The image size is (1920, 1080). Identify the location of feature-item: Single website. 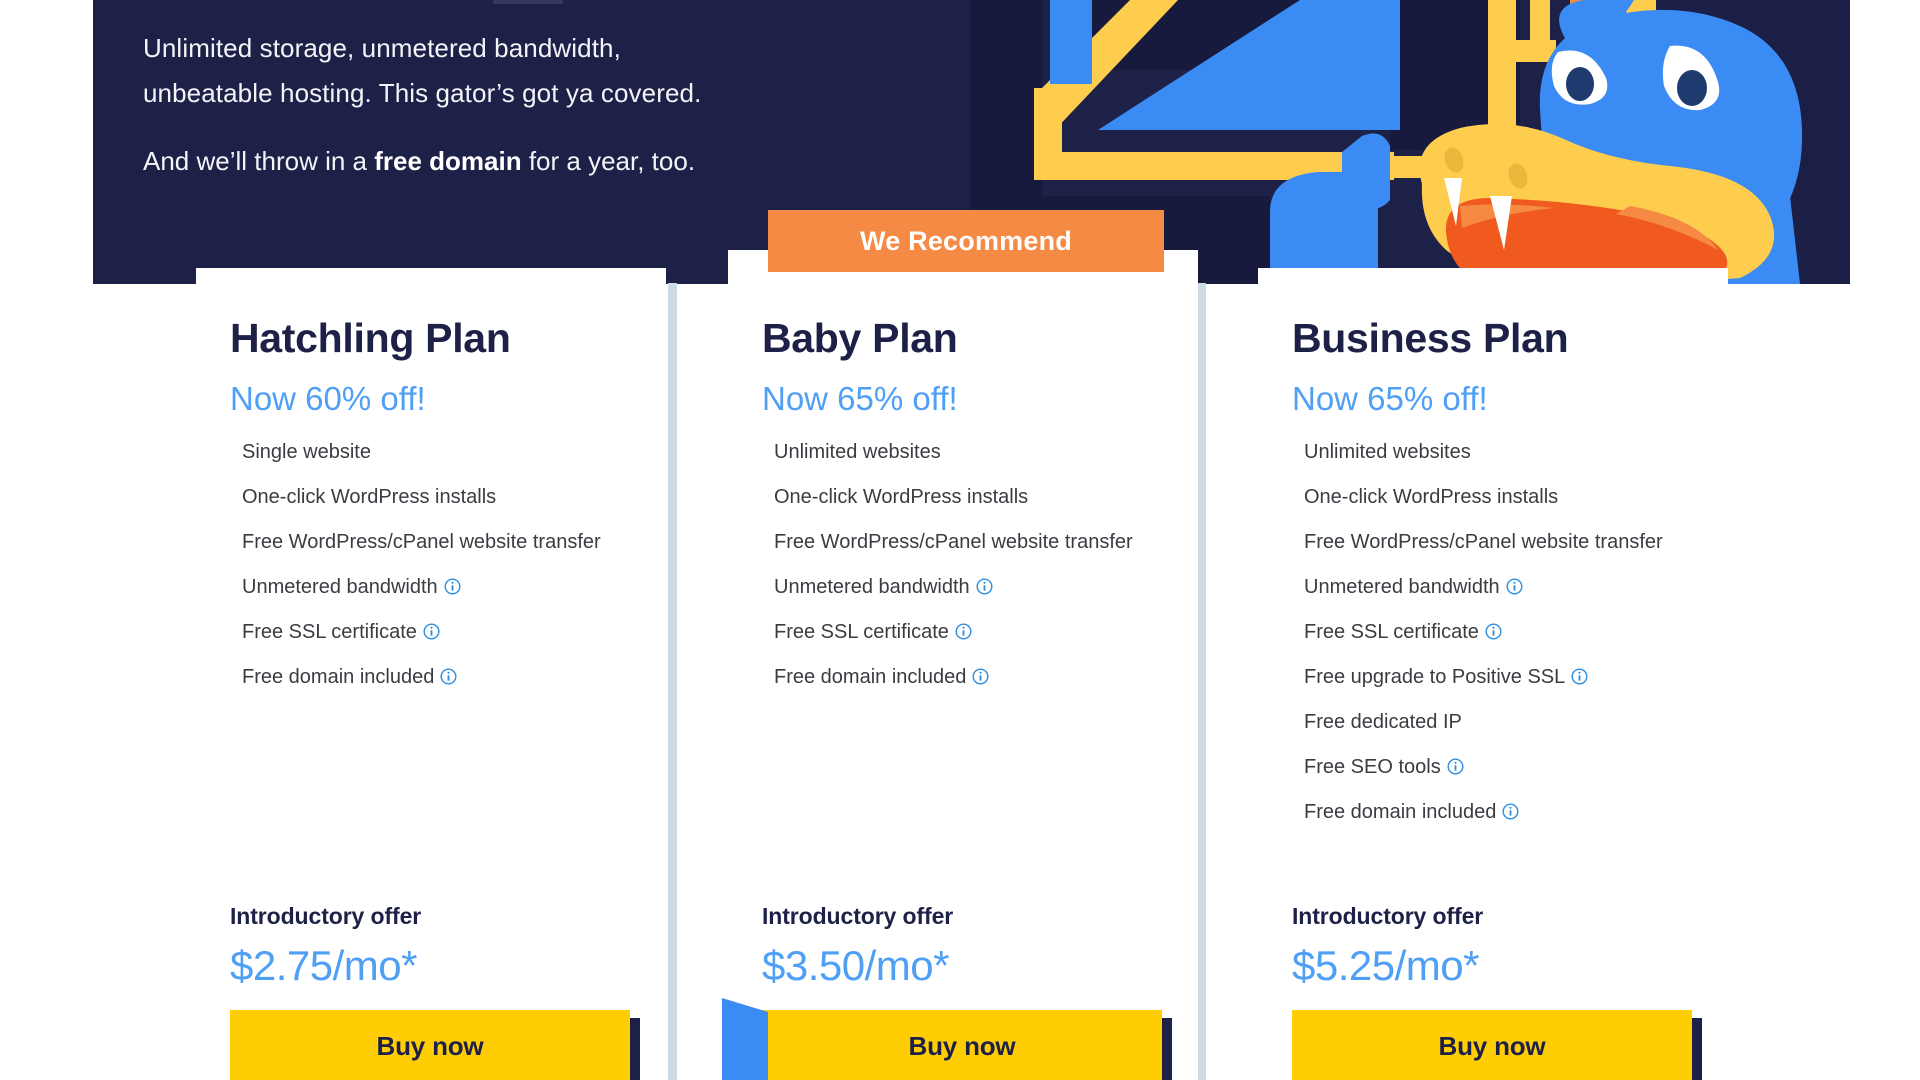
(442, 452).